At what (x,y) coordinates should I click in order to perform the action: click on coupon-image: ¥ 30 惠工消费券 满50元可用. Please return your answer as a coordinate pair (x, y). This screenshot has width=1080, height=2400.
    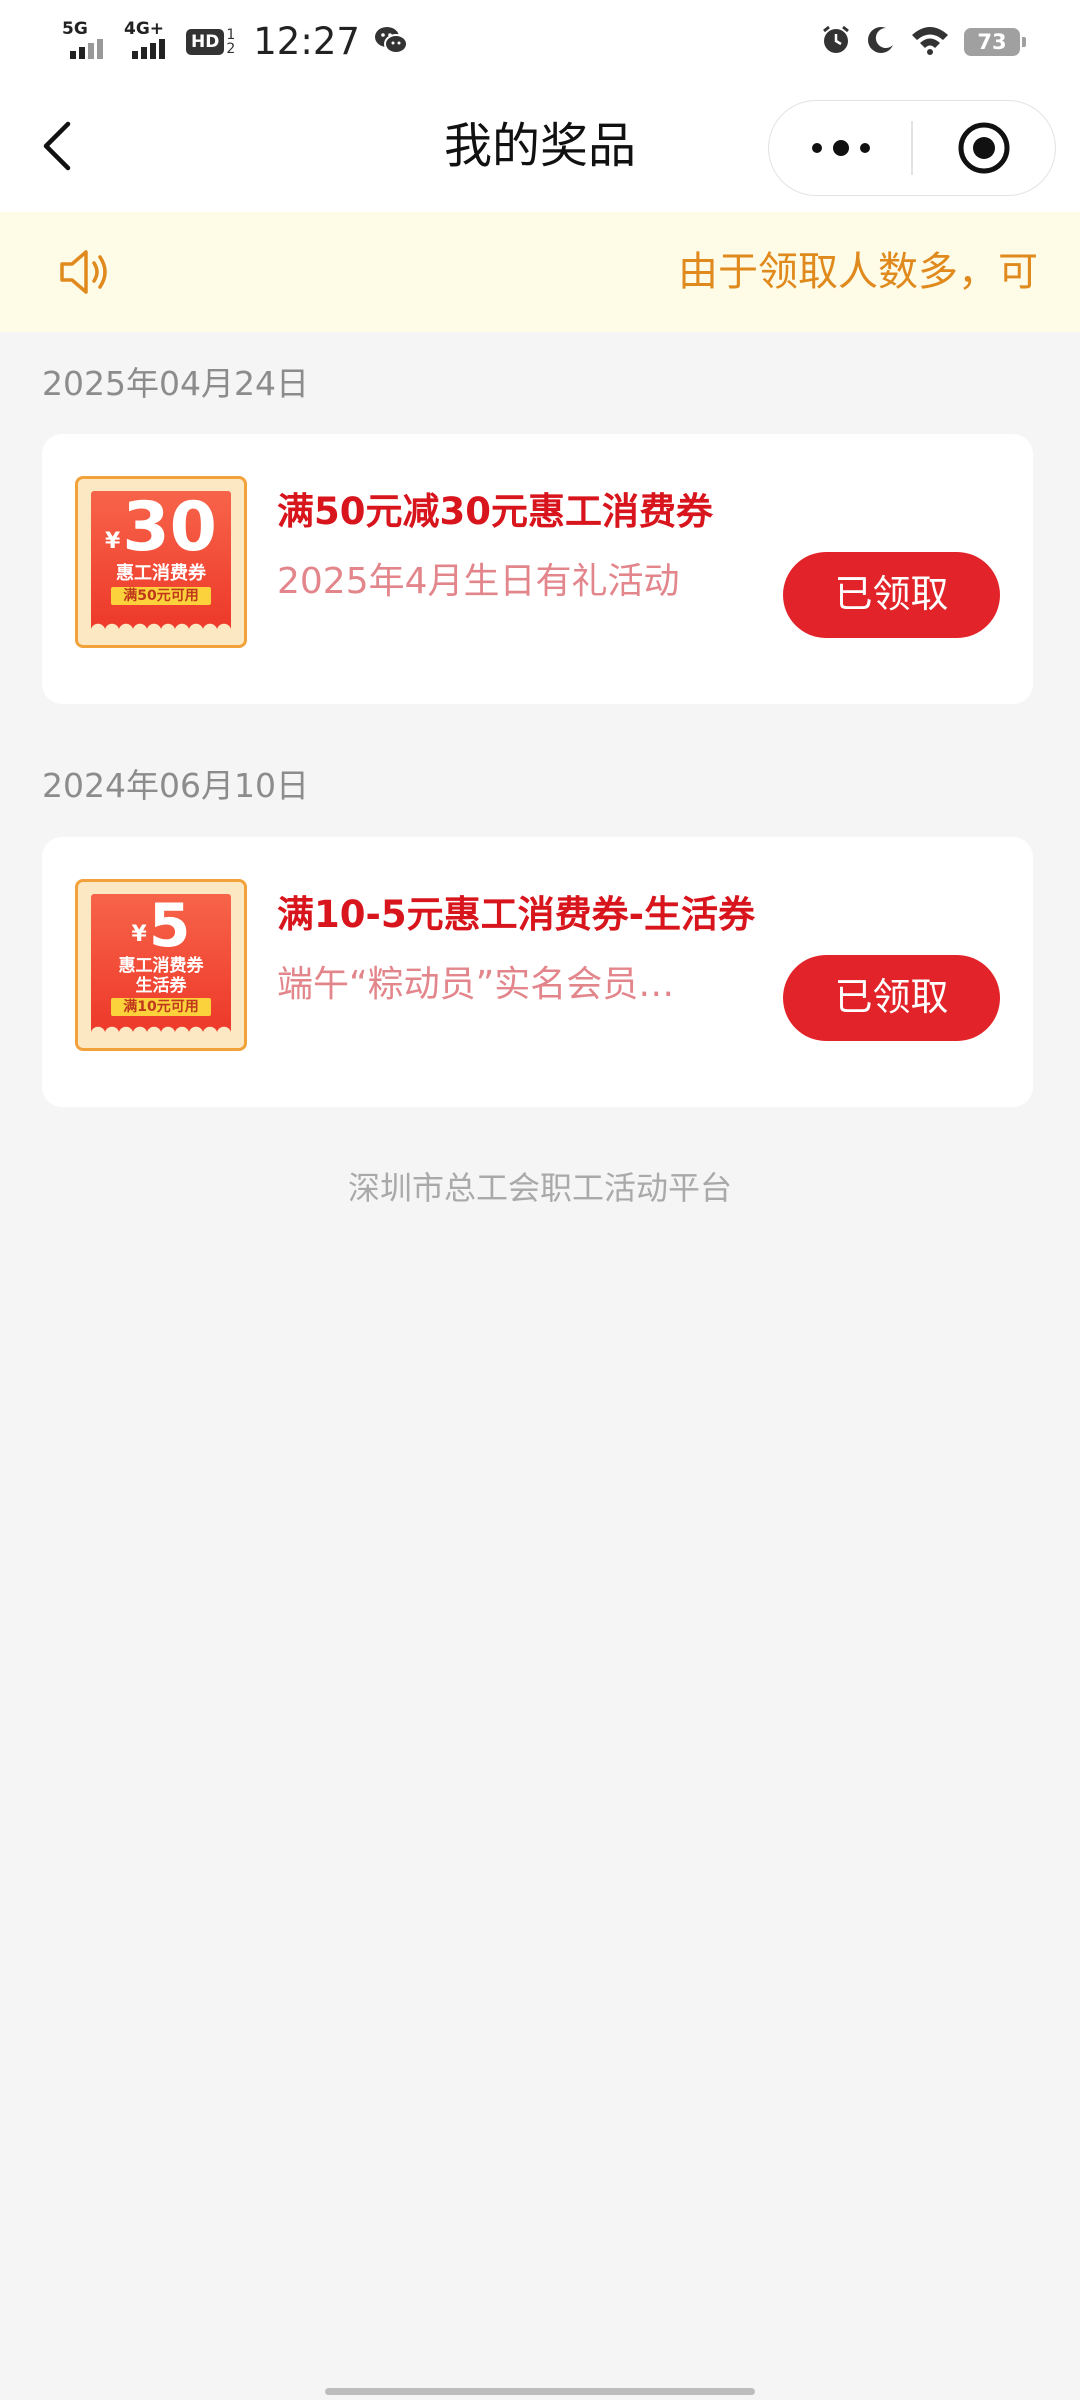
    Looking at the image, I should click on (161, 562).